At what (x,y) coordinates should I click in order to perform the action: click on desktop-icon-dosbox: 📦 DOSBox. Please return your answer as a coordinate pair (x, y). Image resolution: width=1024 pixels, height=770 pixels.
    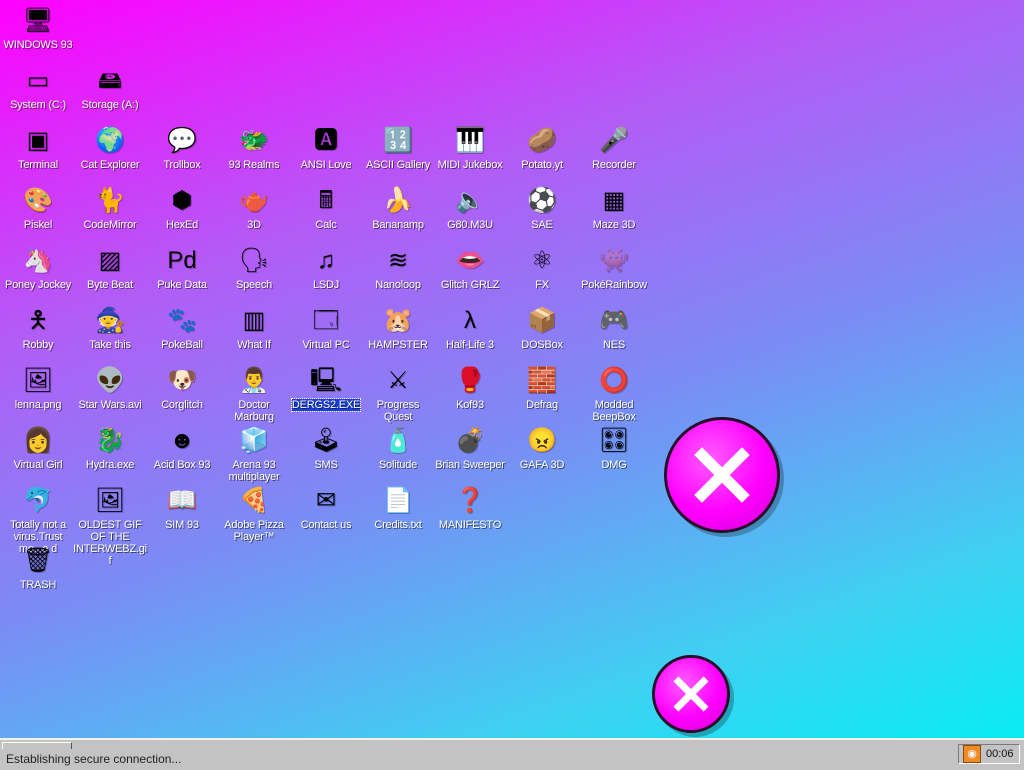
    Looking at the image, I should click on (542, 333).